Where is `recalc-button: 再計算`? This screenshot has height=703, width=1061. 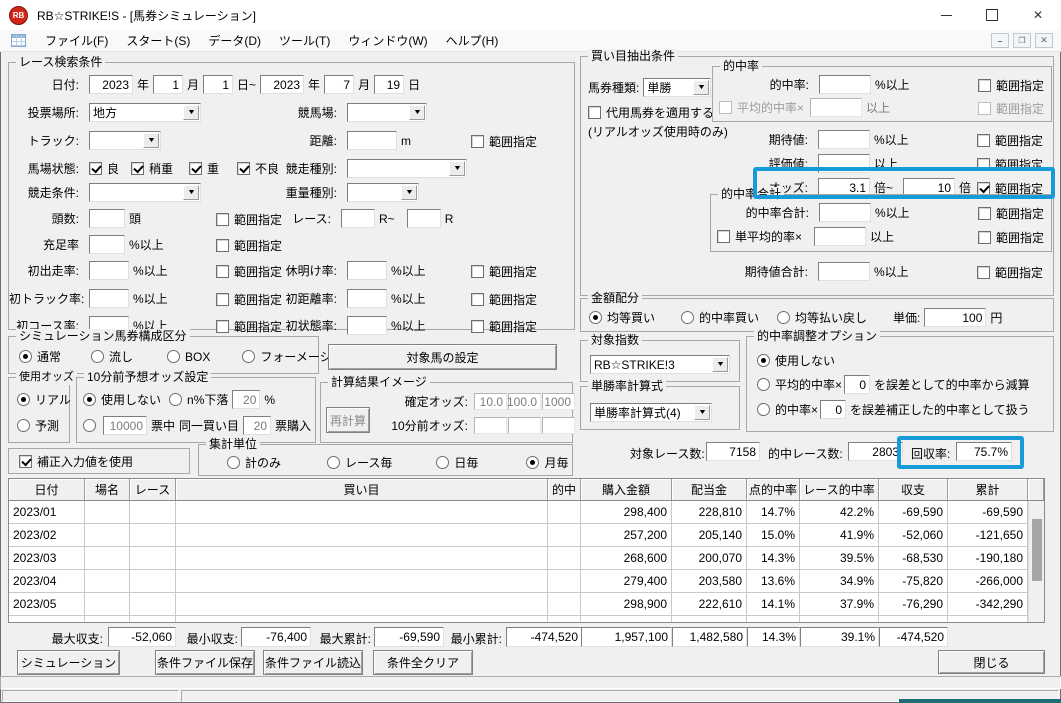 recalc-button: 再計算 is located at coordinates (348, 420).